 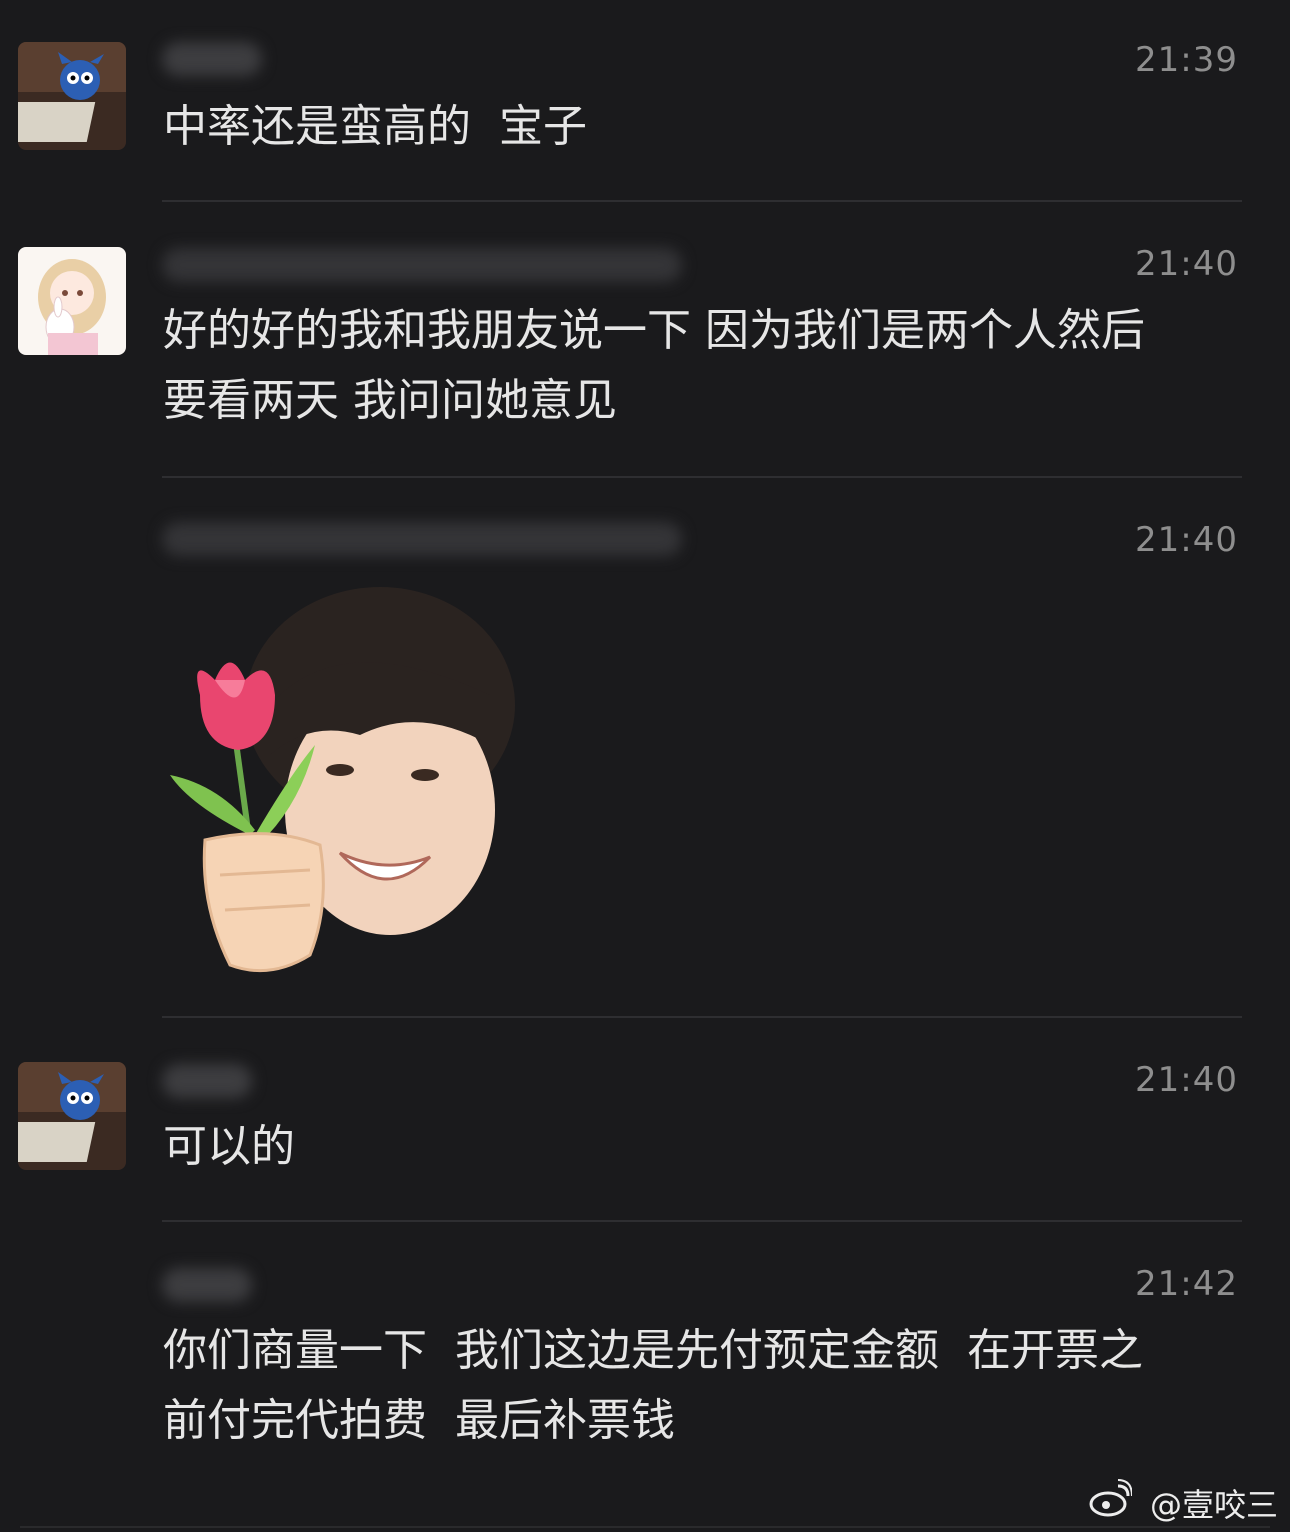 I want to click on message-text: 可以的, so click(x=229, y=1146).